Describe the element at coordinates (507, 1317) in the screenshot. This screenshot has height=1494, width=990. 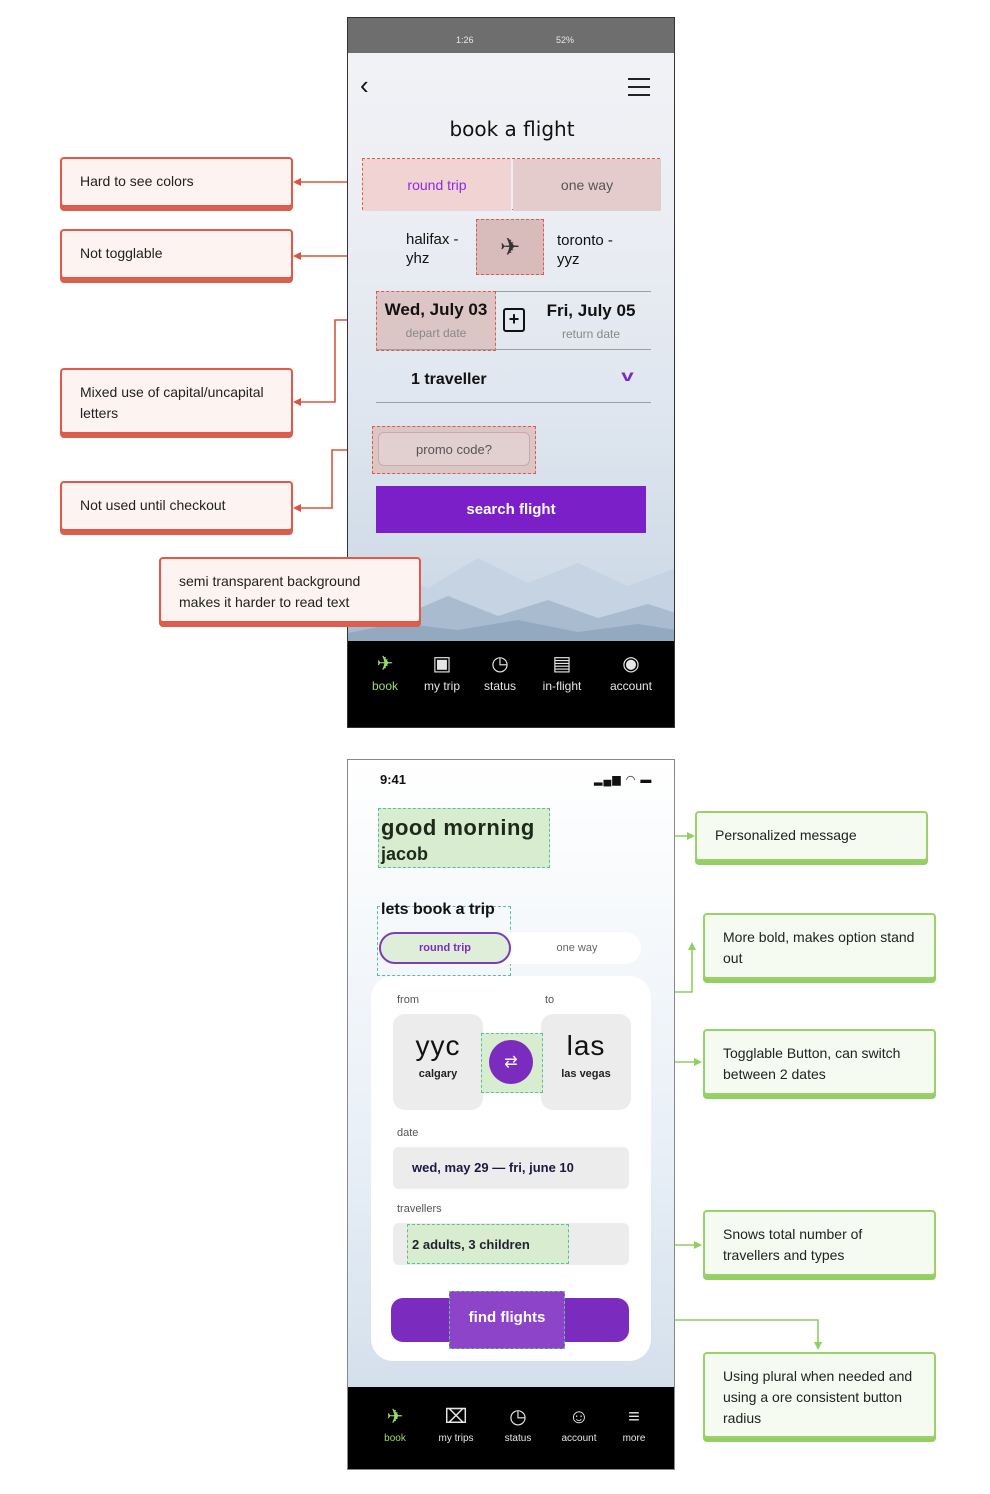
I see `find-flights-label: find flights` at that location.